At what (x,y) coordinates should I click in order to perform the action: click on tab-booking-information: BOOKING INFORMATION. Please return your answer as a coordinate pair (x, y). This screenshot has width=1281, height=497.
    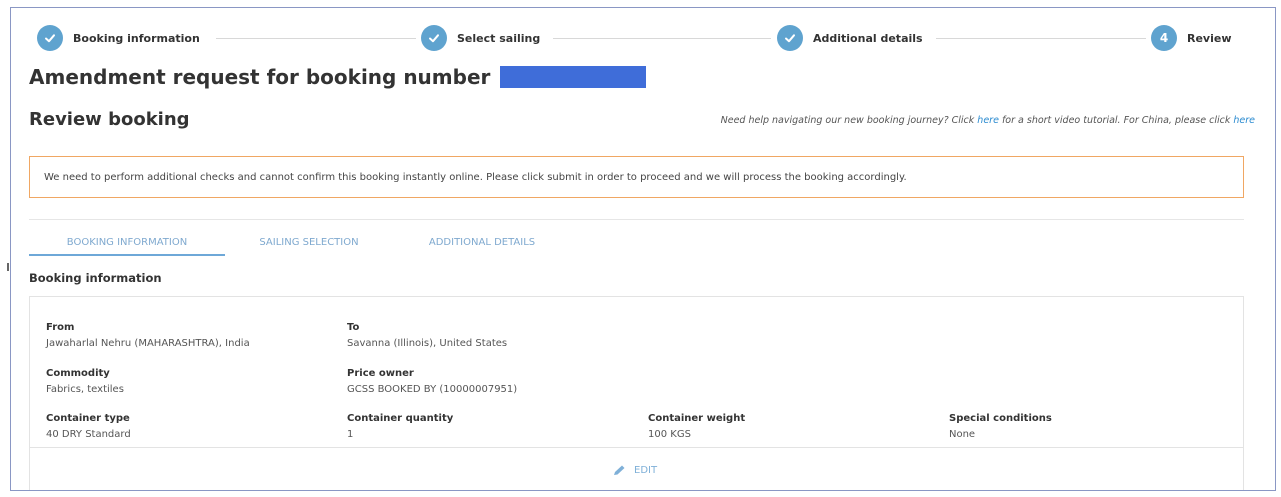
    Looking at the image, I should click on (127, 243).